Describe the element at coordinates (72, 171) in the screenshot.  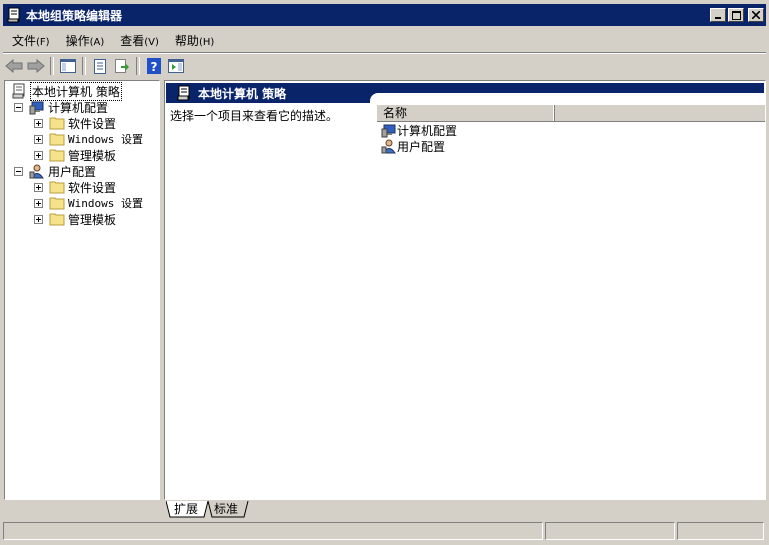
I see `tree-label: 用户配置` at that location.